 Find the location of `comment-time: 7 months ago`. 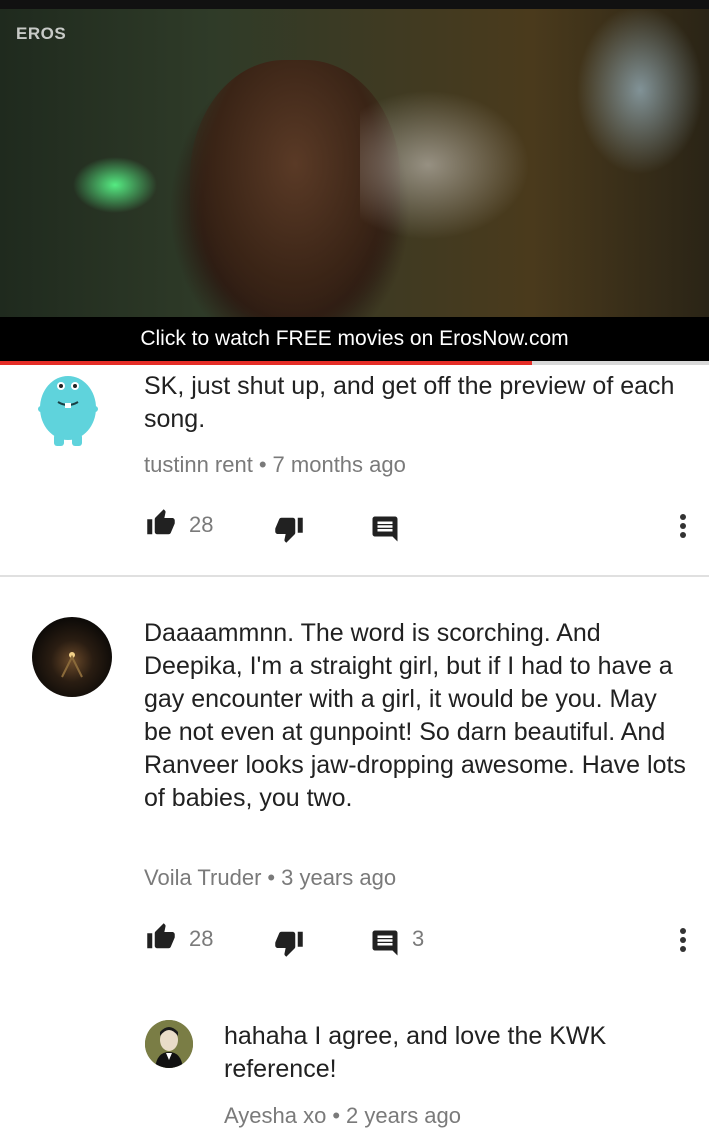

comment-time: 7 months ago is located at coordinates (339, 464).